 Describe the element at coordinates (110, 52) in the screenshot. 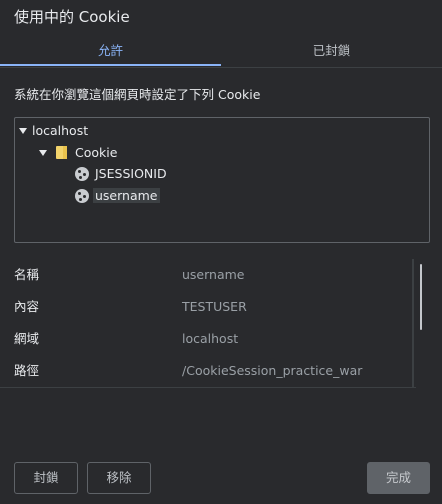

I see `tab-allowed: 允許` at that location.